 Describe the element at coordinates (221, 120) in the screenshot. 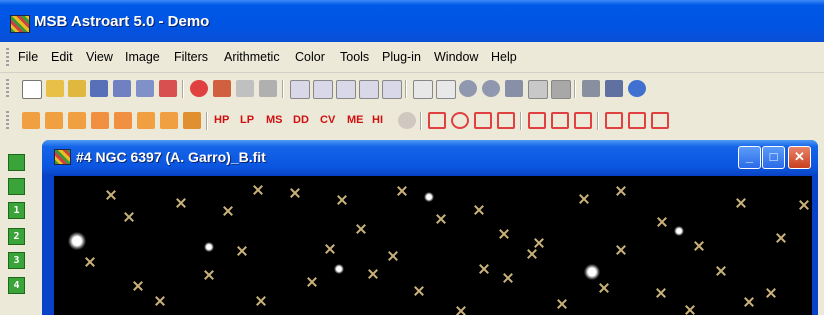

I see `highpass-button: HP` at that location.